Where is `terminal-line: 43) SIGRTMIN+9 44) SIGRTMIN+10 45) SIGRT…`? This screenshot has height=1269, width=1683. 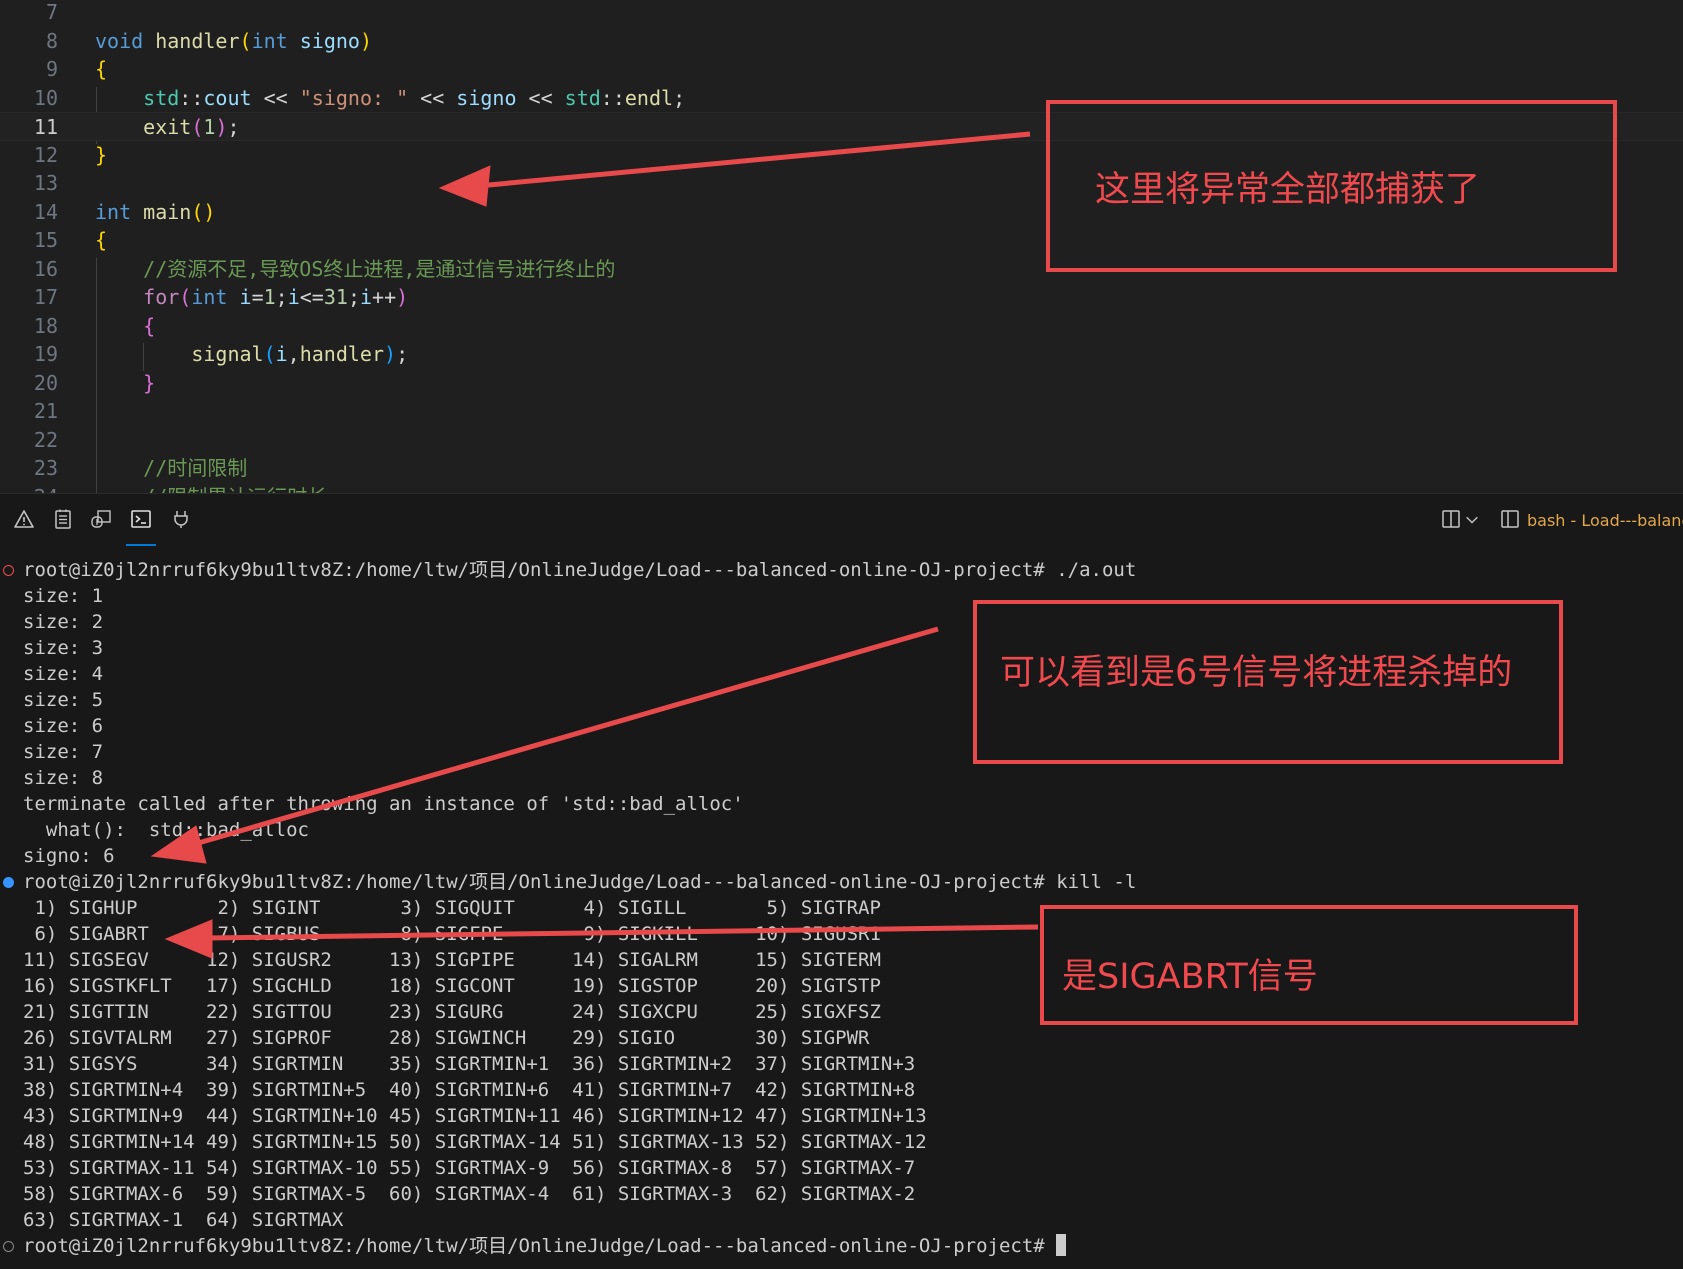
terminal-line: 43) SIGRTMIN+9 44) SIGRTMIN+10 45) SIGRT… is located at coordinates (475, 1116).